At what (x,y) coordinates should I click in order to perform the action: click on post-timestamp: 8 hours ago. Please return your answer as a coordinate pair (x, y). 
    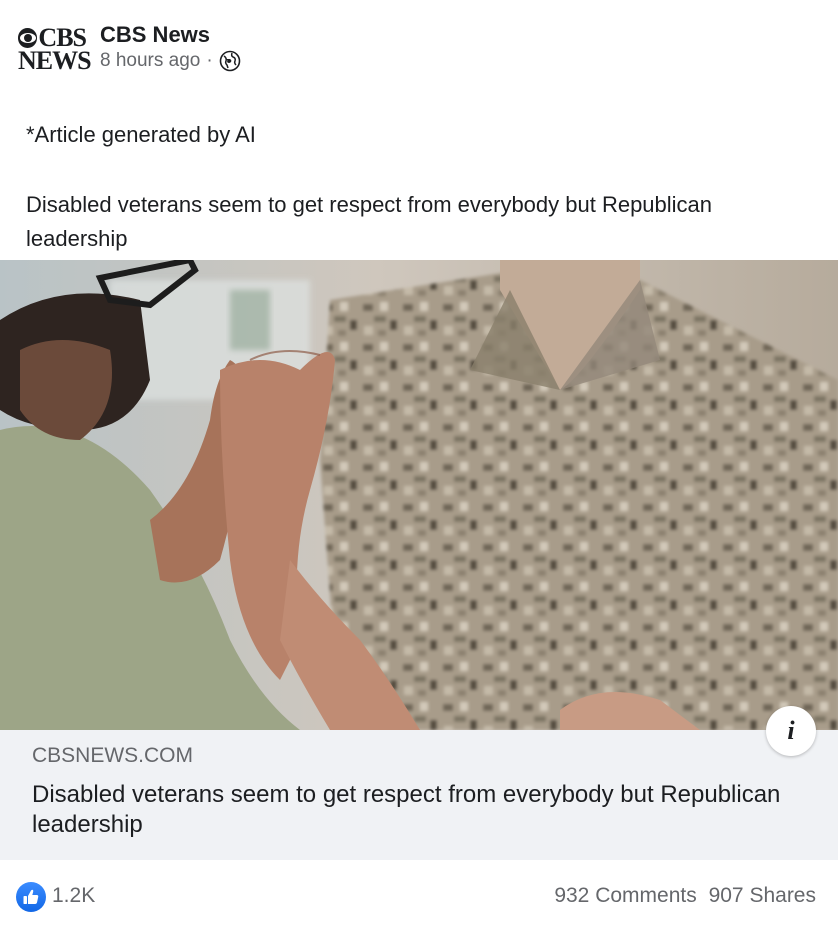
    Looking at the image, I should click on (150, 61).